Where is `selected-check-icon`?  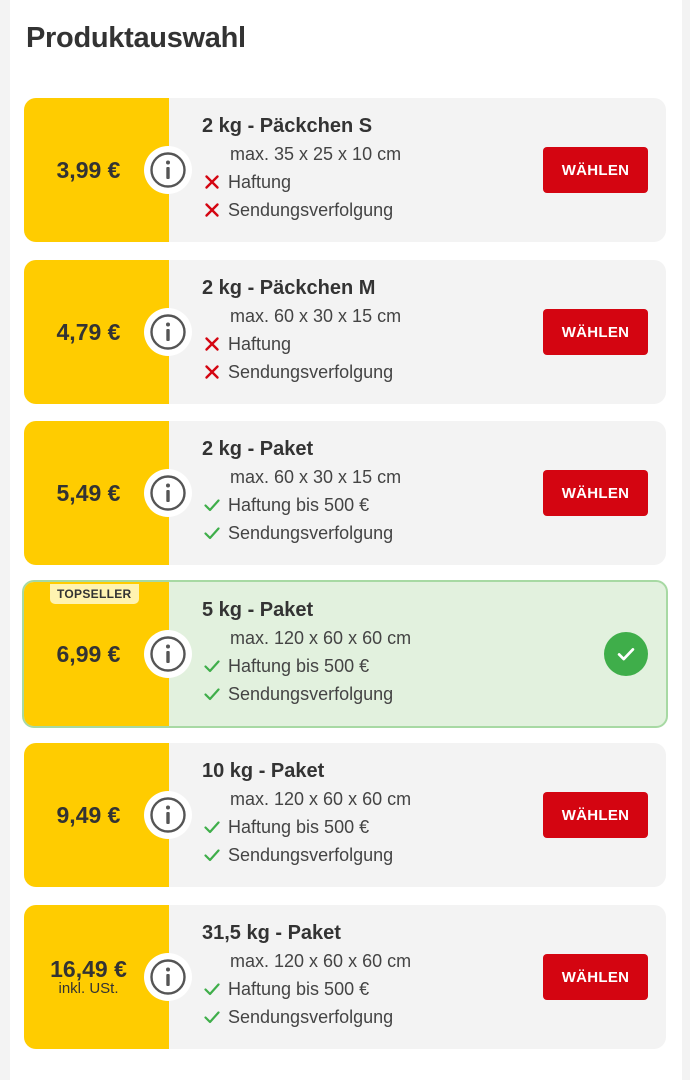
selected-check-icon is located at coordinates (626, 654).